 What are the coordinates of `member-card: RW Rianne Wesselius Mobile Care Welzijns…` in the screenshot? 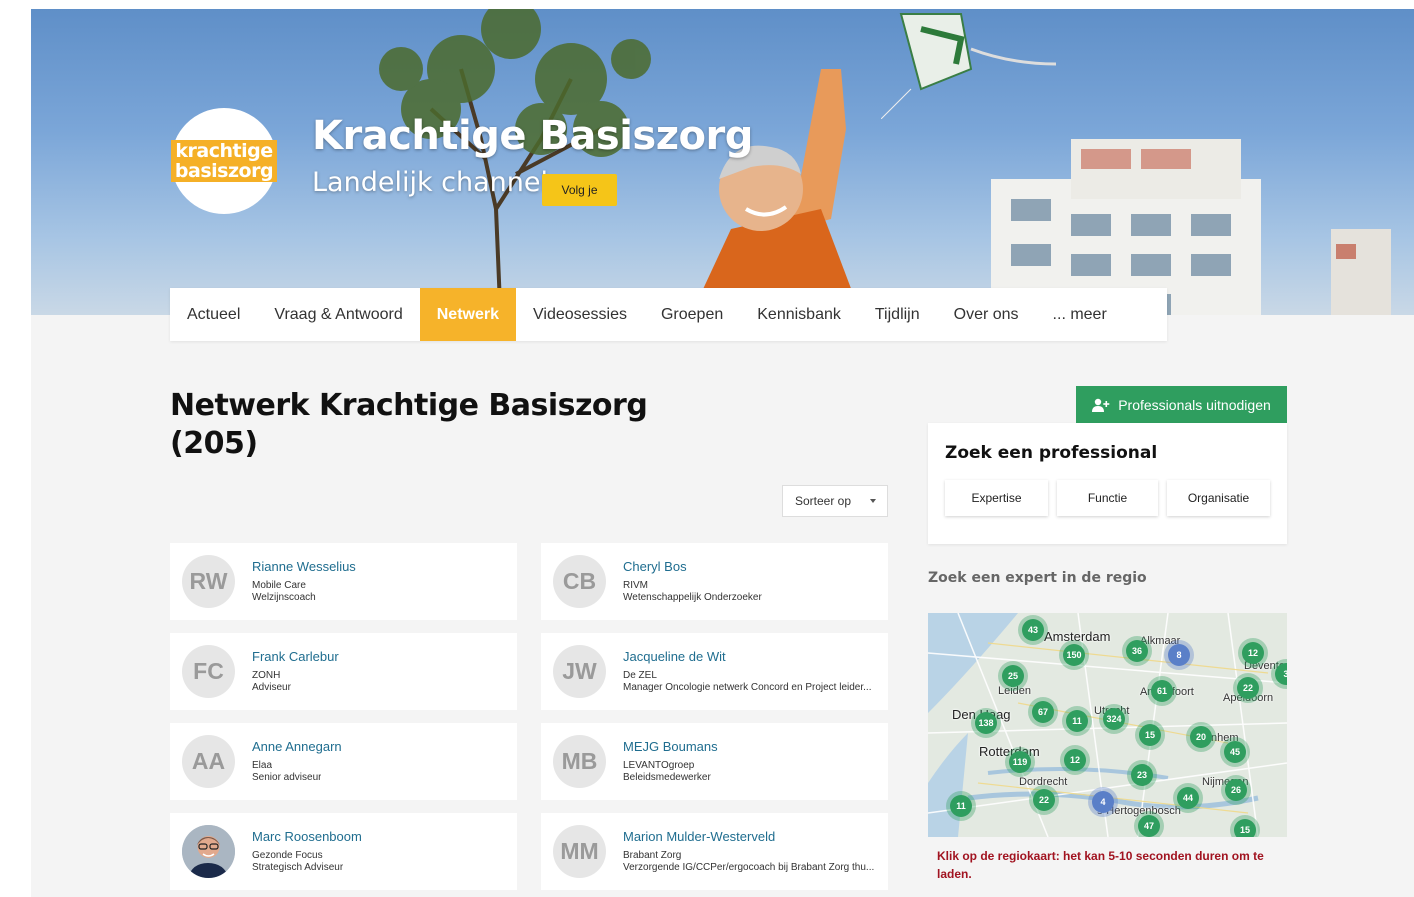 It's located at (343, 581).